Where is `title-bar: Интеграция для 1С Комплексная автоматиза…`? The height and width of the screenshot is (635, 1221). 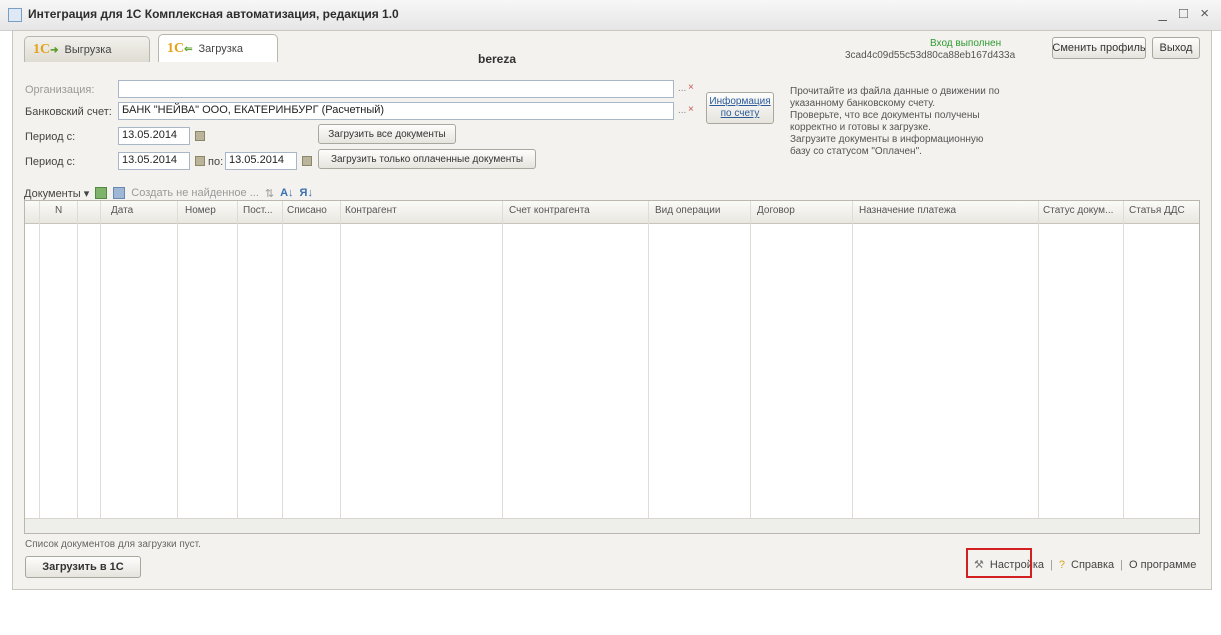 title-bar: Интеграция для 1С Комплексная автоматиза… is located at coordinates (610, 15).